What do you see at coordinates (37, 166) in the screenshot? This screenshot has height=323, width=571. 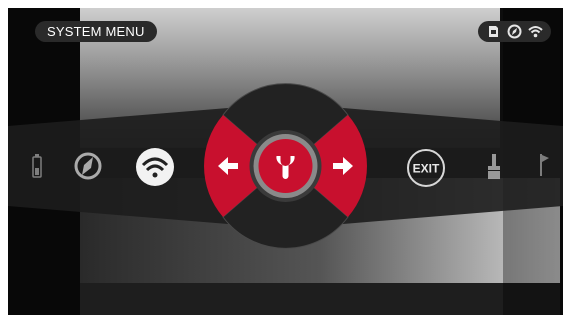 I see `battery-icon` at bounding box center [37, 166].